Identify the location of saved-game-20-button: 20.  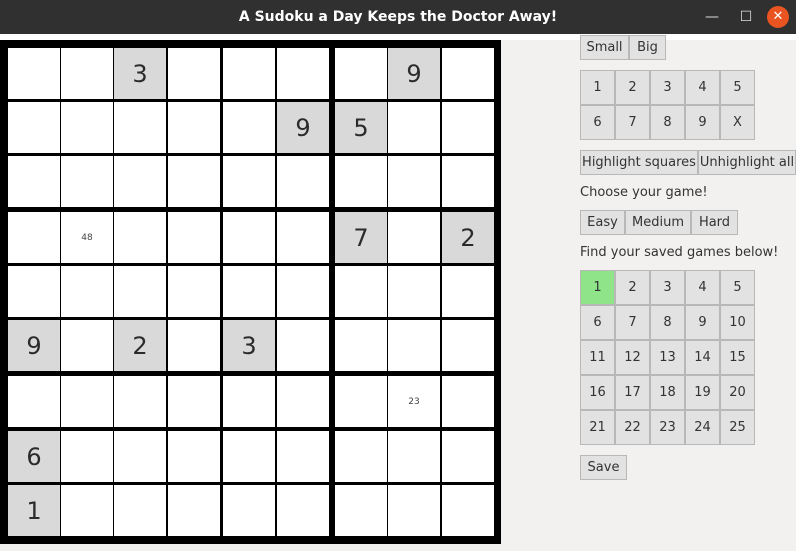
(737, 392).